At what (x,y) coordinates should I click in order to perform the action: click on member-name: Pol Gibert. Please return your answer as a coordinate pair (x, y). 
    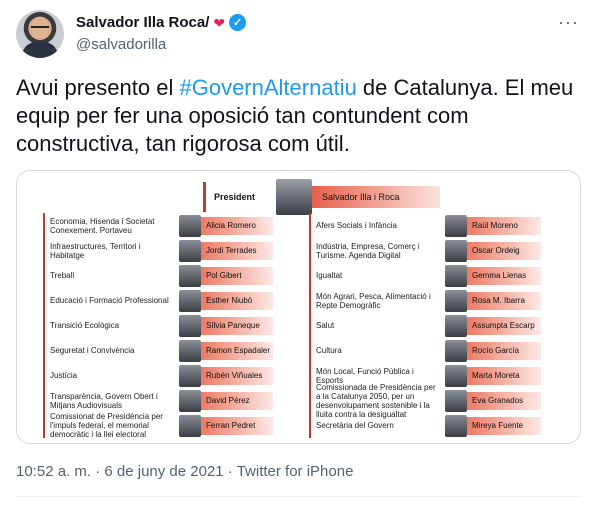
    Looking at the image, I should click on (237, 275).